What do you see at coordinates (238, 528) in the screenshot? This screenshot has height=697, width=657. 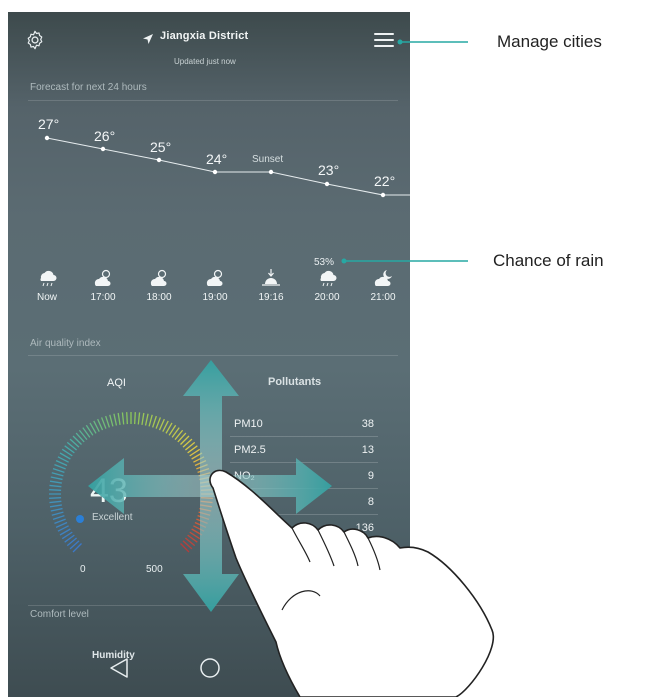 I see `pollutant-name: O` at bounding box center [238, 528].